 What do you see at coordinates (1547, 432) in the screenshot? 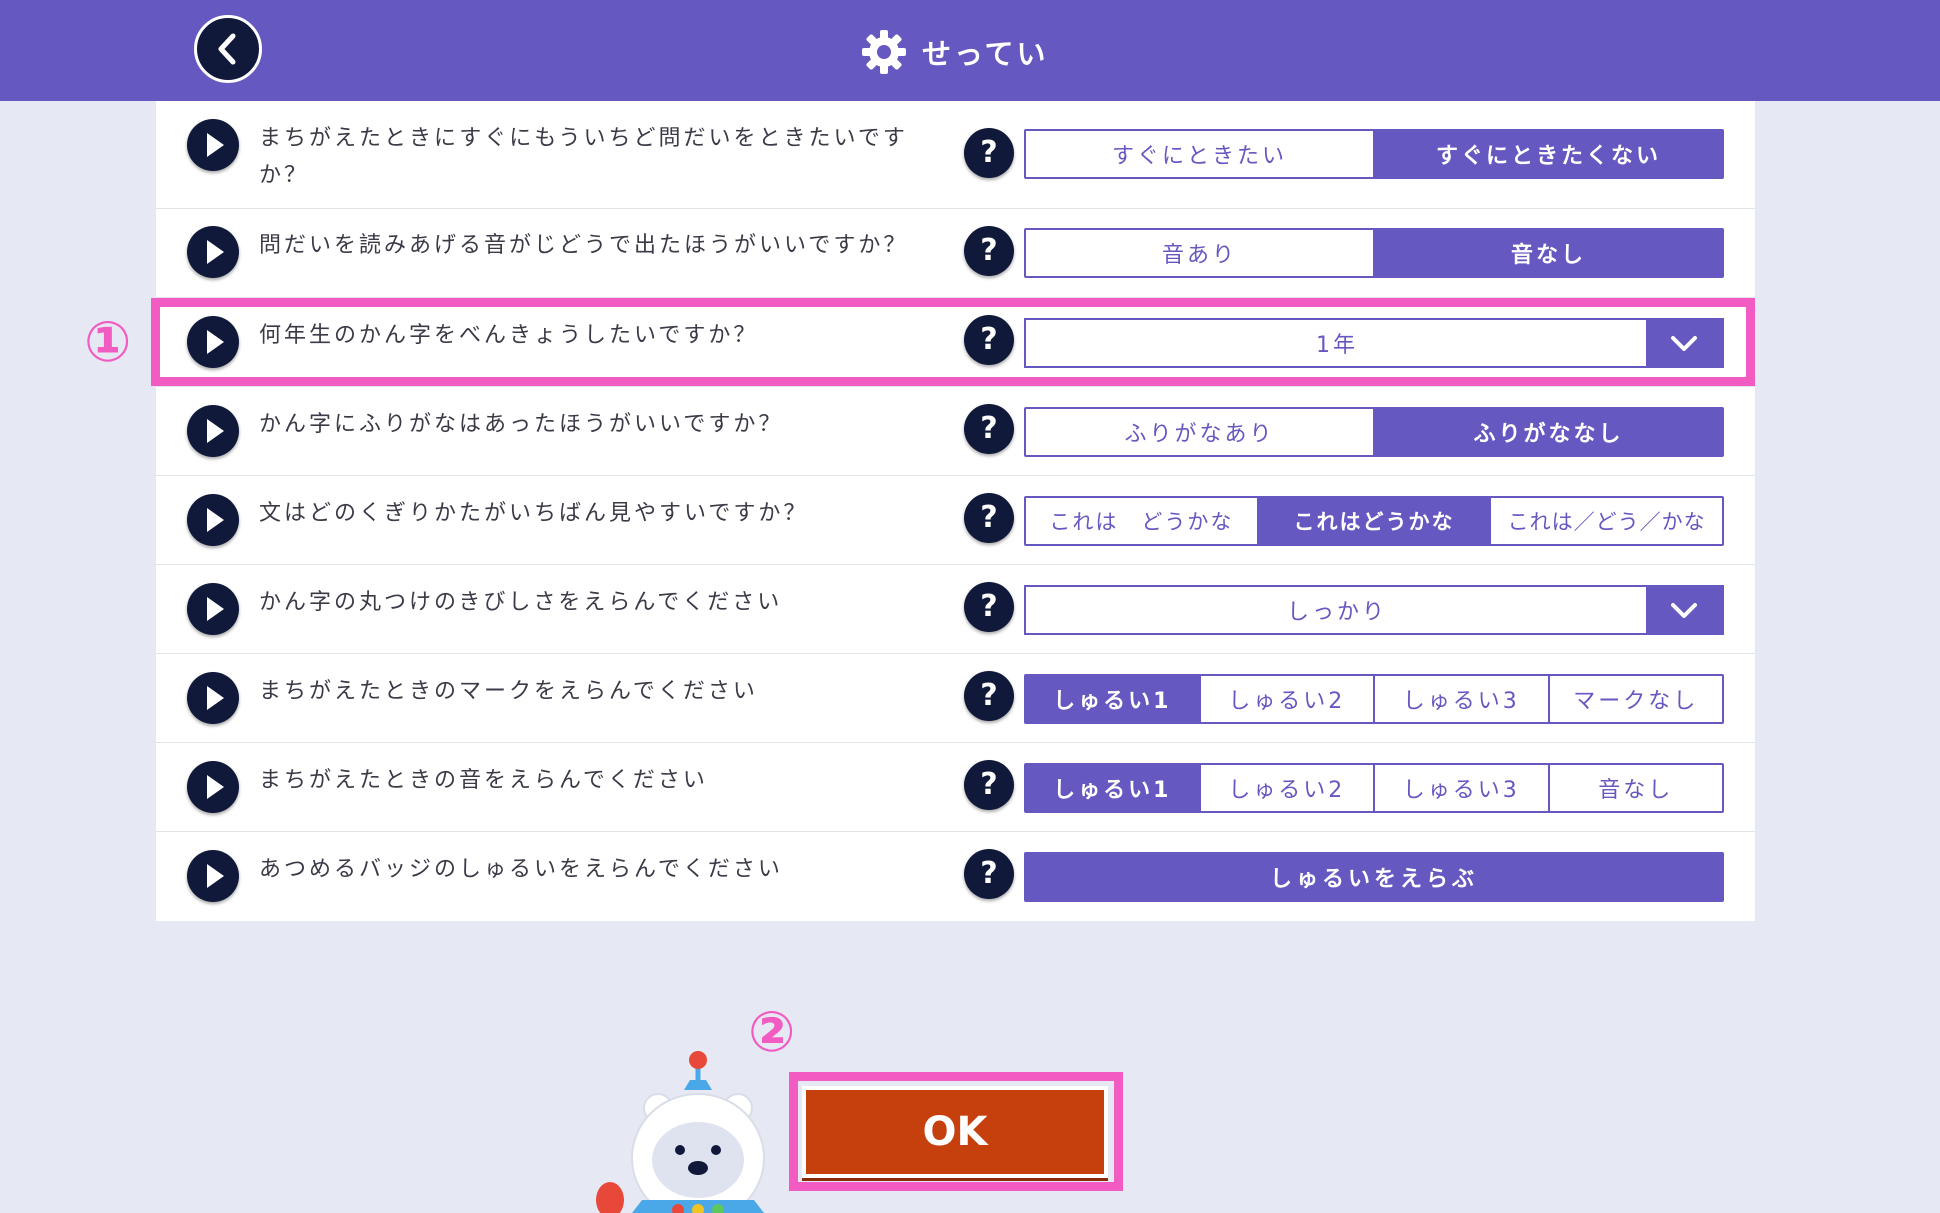
I see `option-furigana-off: ふりがななし` at bounding box center [1547, 432].